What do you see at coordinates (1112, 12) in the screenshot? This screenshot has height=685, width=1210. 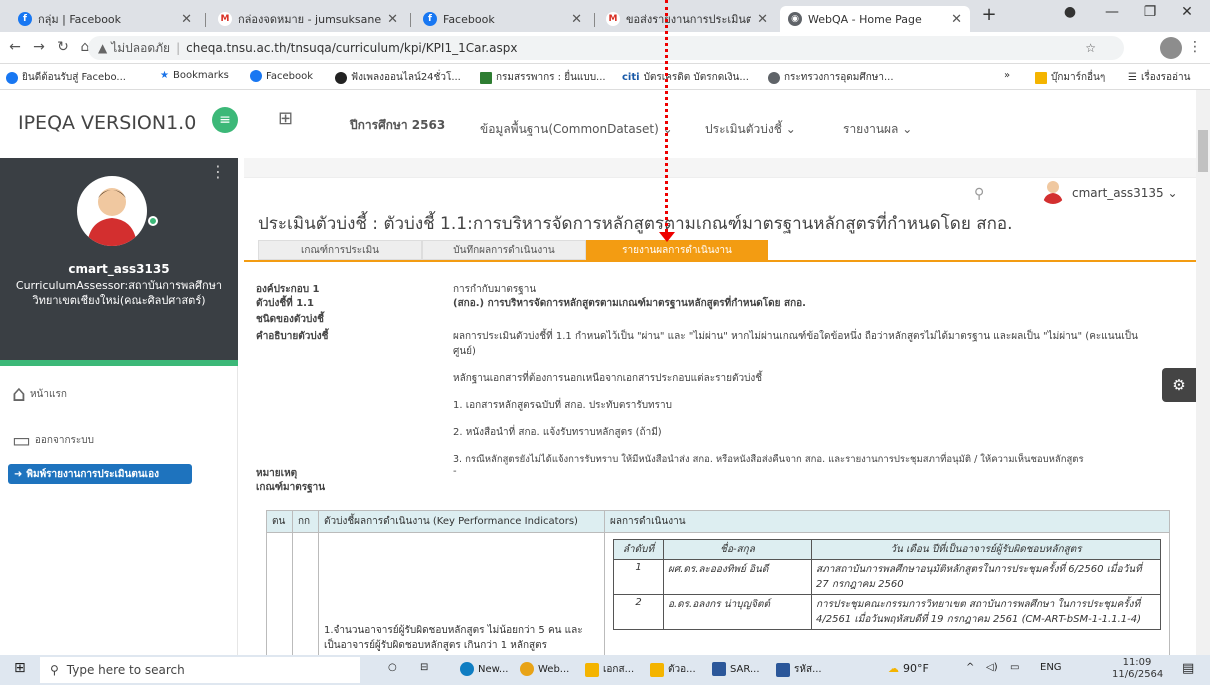 I see `minimize-icon: —` at bounding box center [1112, 12].